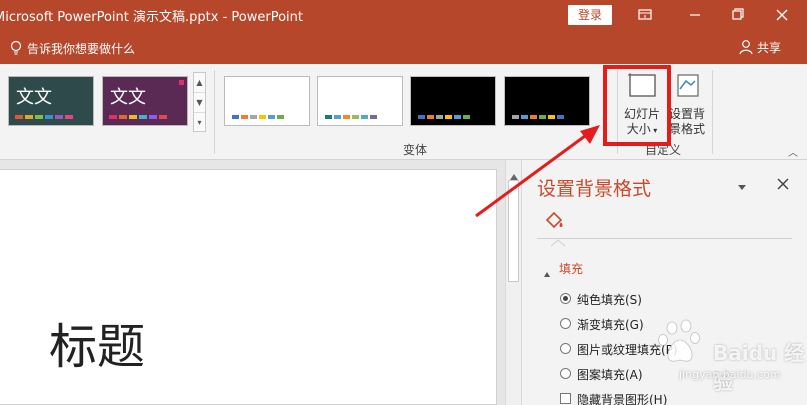 The height and width of the screenshot is (405, 807). What do you see at coordinates (687, 87) in the screenshot?
I see `format-background-icon` at bounding box center [687, 87].